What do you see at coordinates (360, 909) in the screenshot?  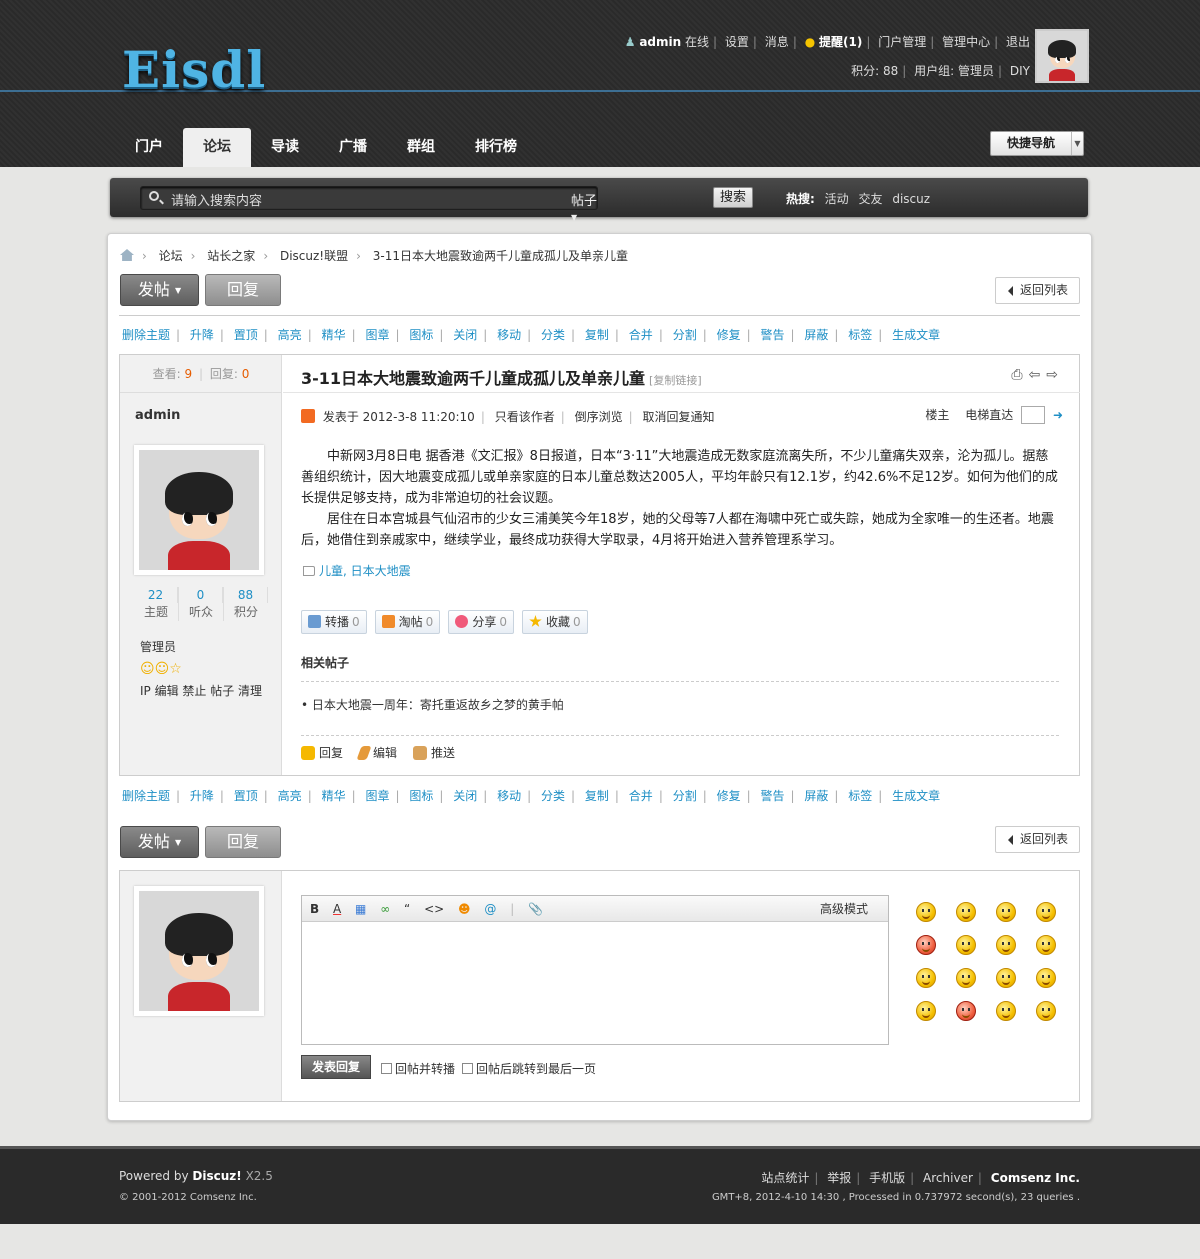 I see `image-icon: ▦` at bounding box center [360, 909].